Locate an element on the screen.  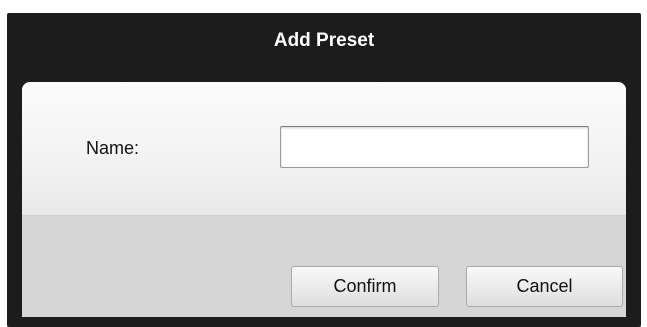
dialog-title: Add Preset is located at coordinates (324, 40).